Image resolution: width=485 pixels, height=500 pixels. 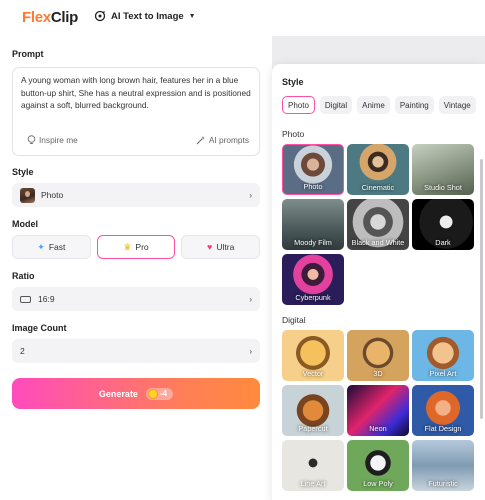 I want to click on generate-label: Generate, so click(x=118, y=393).